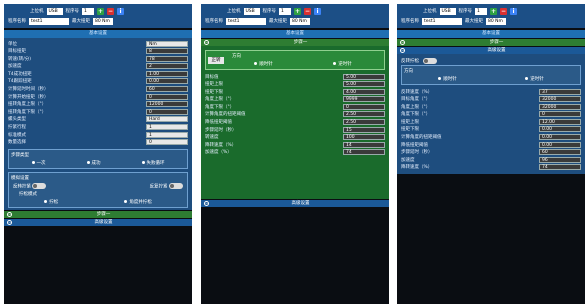 Image resolution: width=587 pixels, height=308 pixels. What do you see at coordinates (38, 163) in the screenshot?
I see `step-type-option: 一次` at bounding box center [38, 163].